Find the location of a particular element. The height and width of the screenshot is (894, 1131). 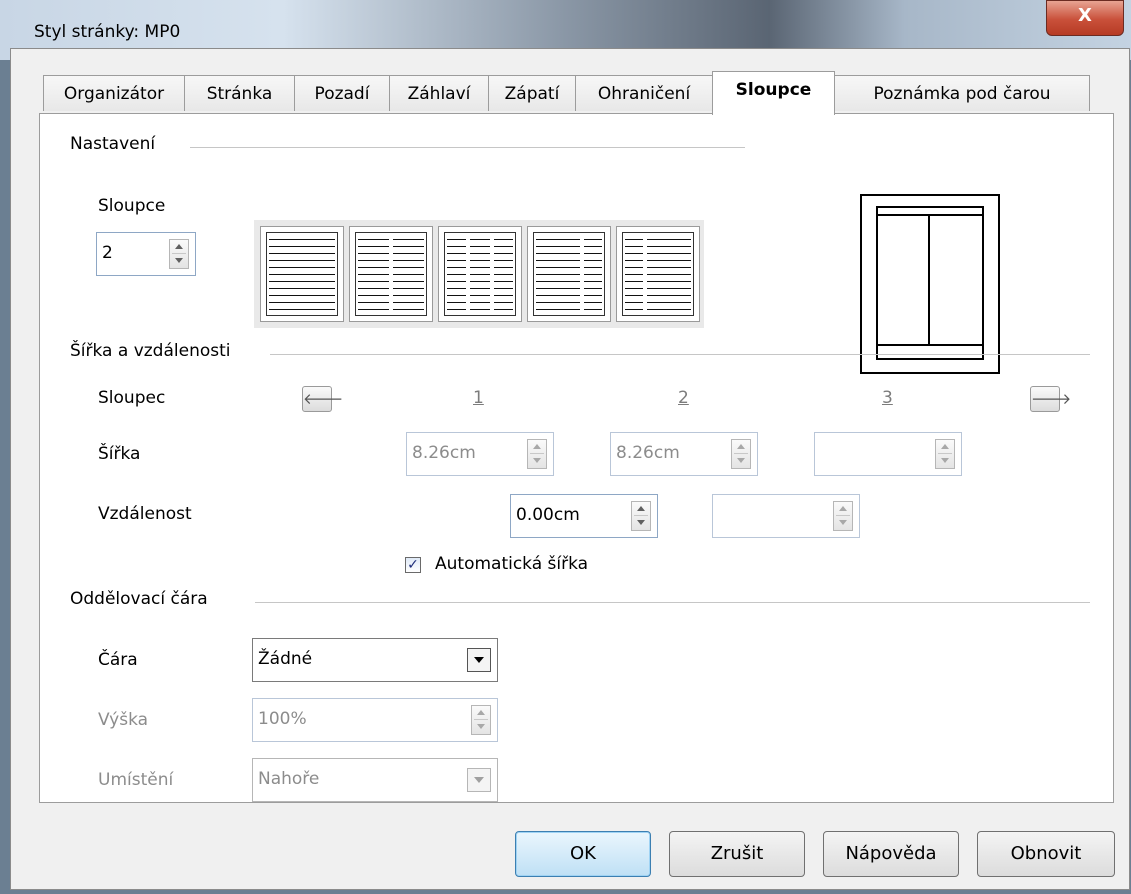

width-column-1-value: 8.26cm is located at coordinates (444, 453).